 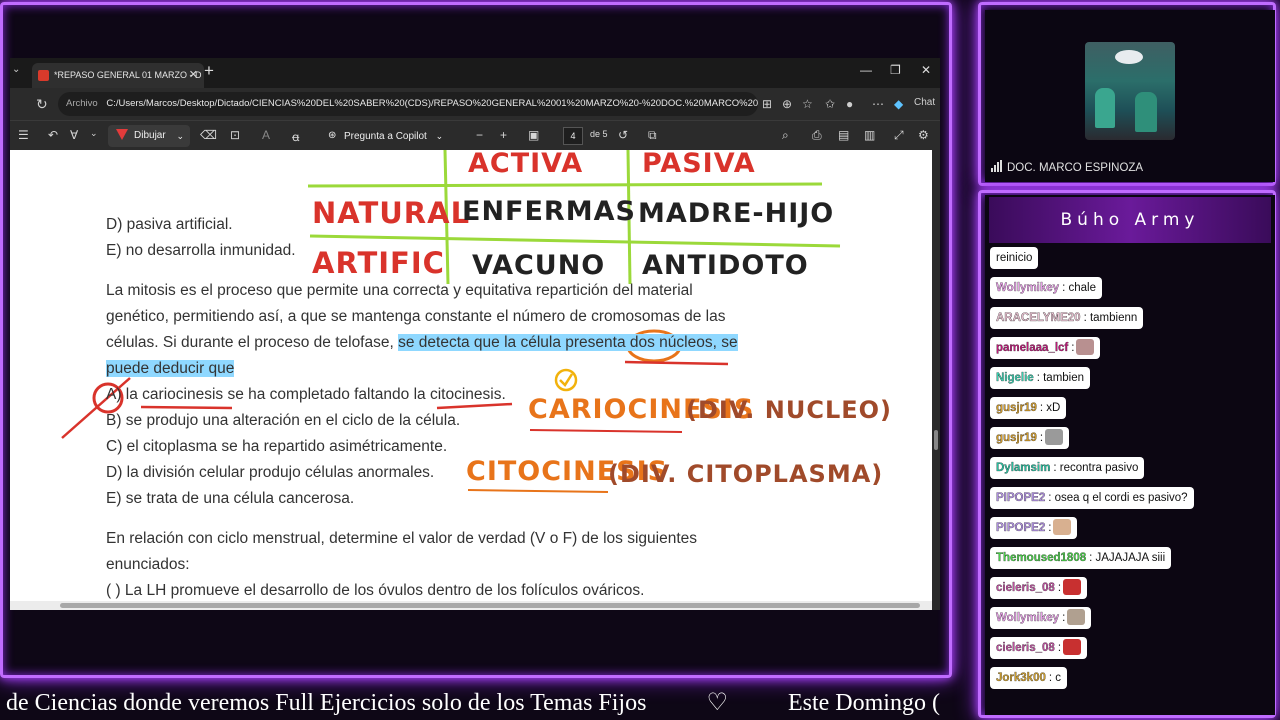 I want to click on chat-text: reinicio, so click(x=1014, y=258).